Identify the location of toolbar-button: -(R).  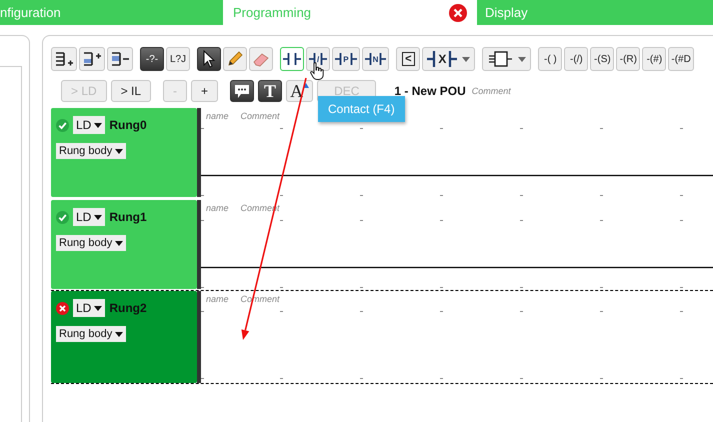
(628, 59).